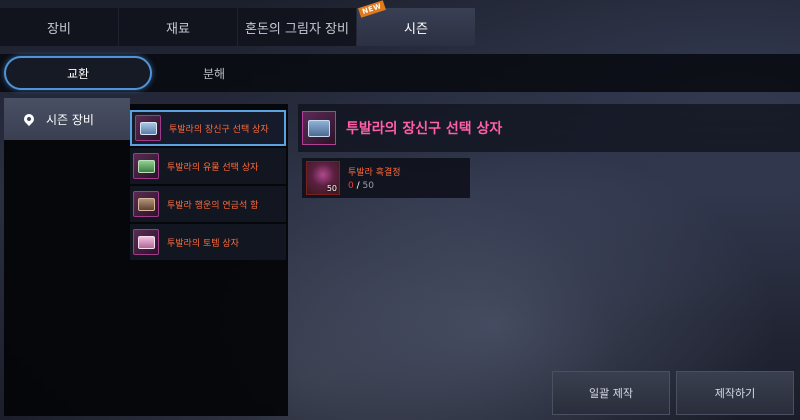 The width and height of the screenshot is (800, 420). I want to click on craft-button: 제작하기, so click(735, 393).